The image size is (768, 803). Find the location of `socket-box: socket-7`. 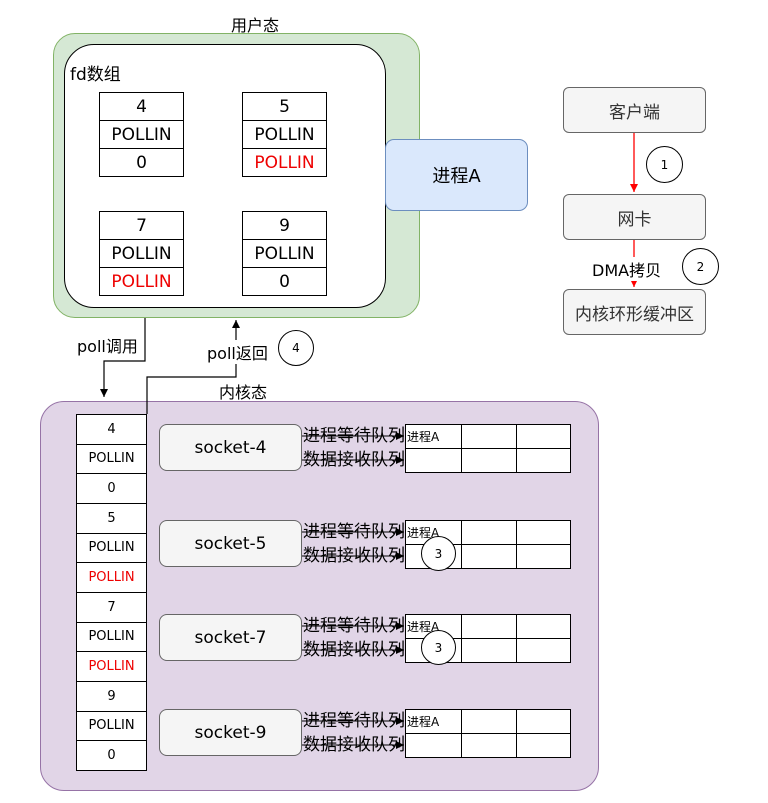

socket-box: socket-7 is located at coordinates (230, 637).